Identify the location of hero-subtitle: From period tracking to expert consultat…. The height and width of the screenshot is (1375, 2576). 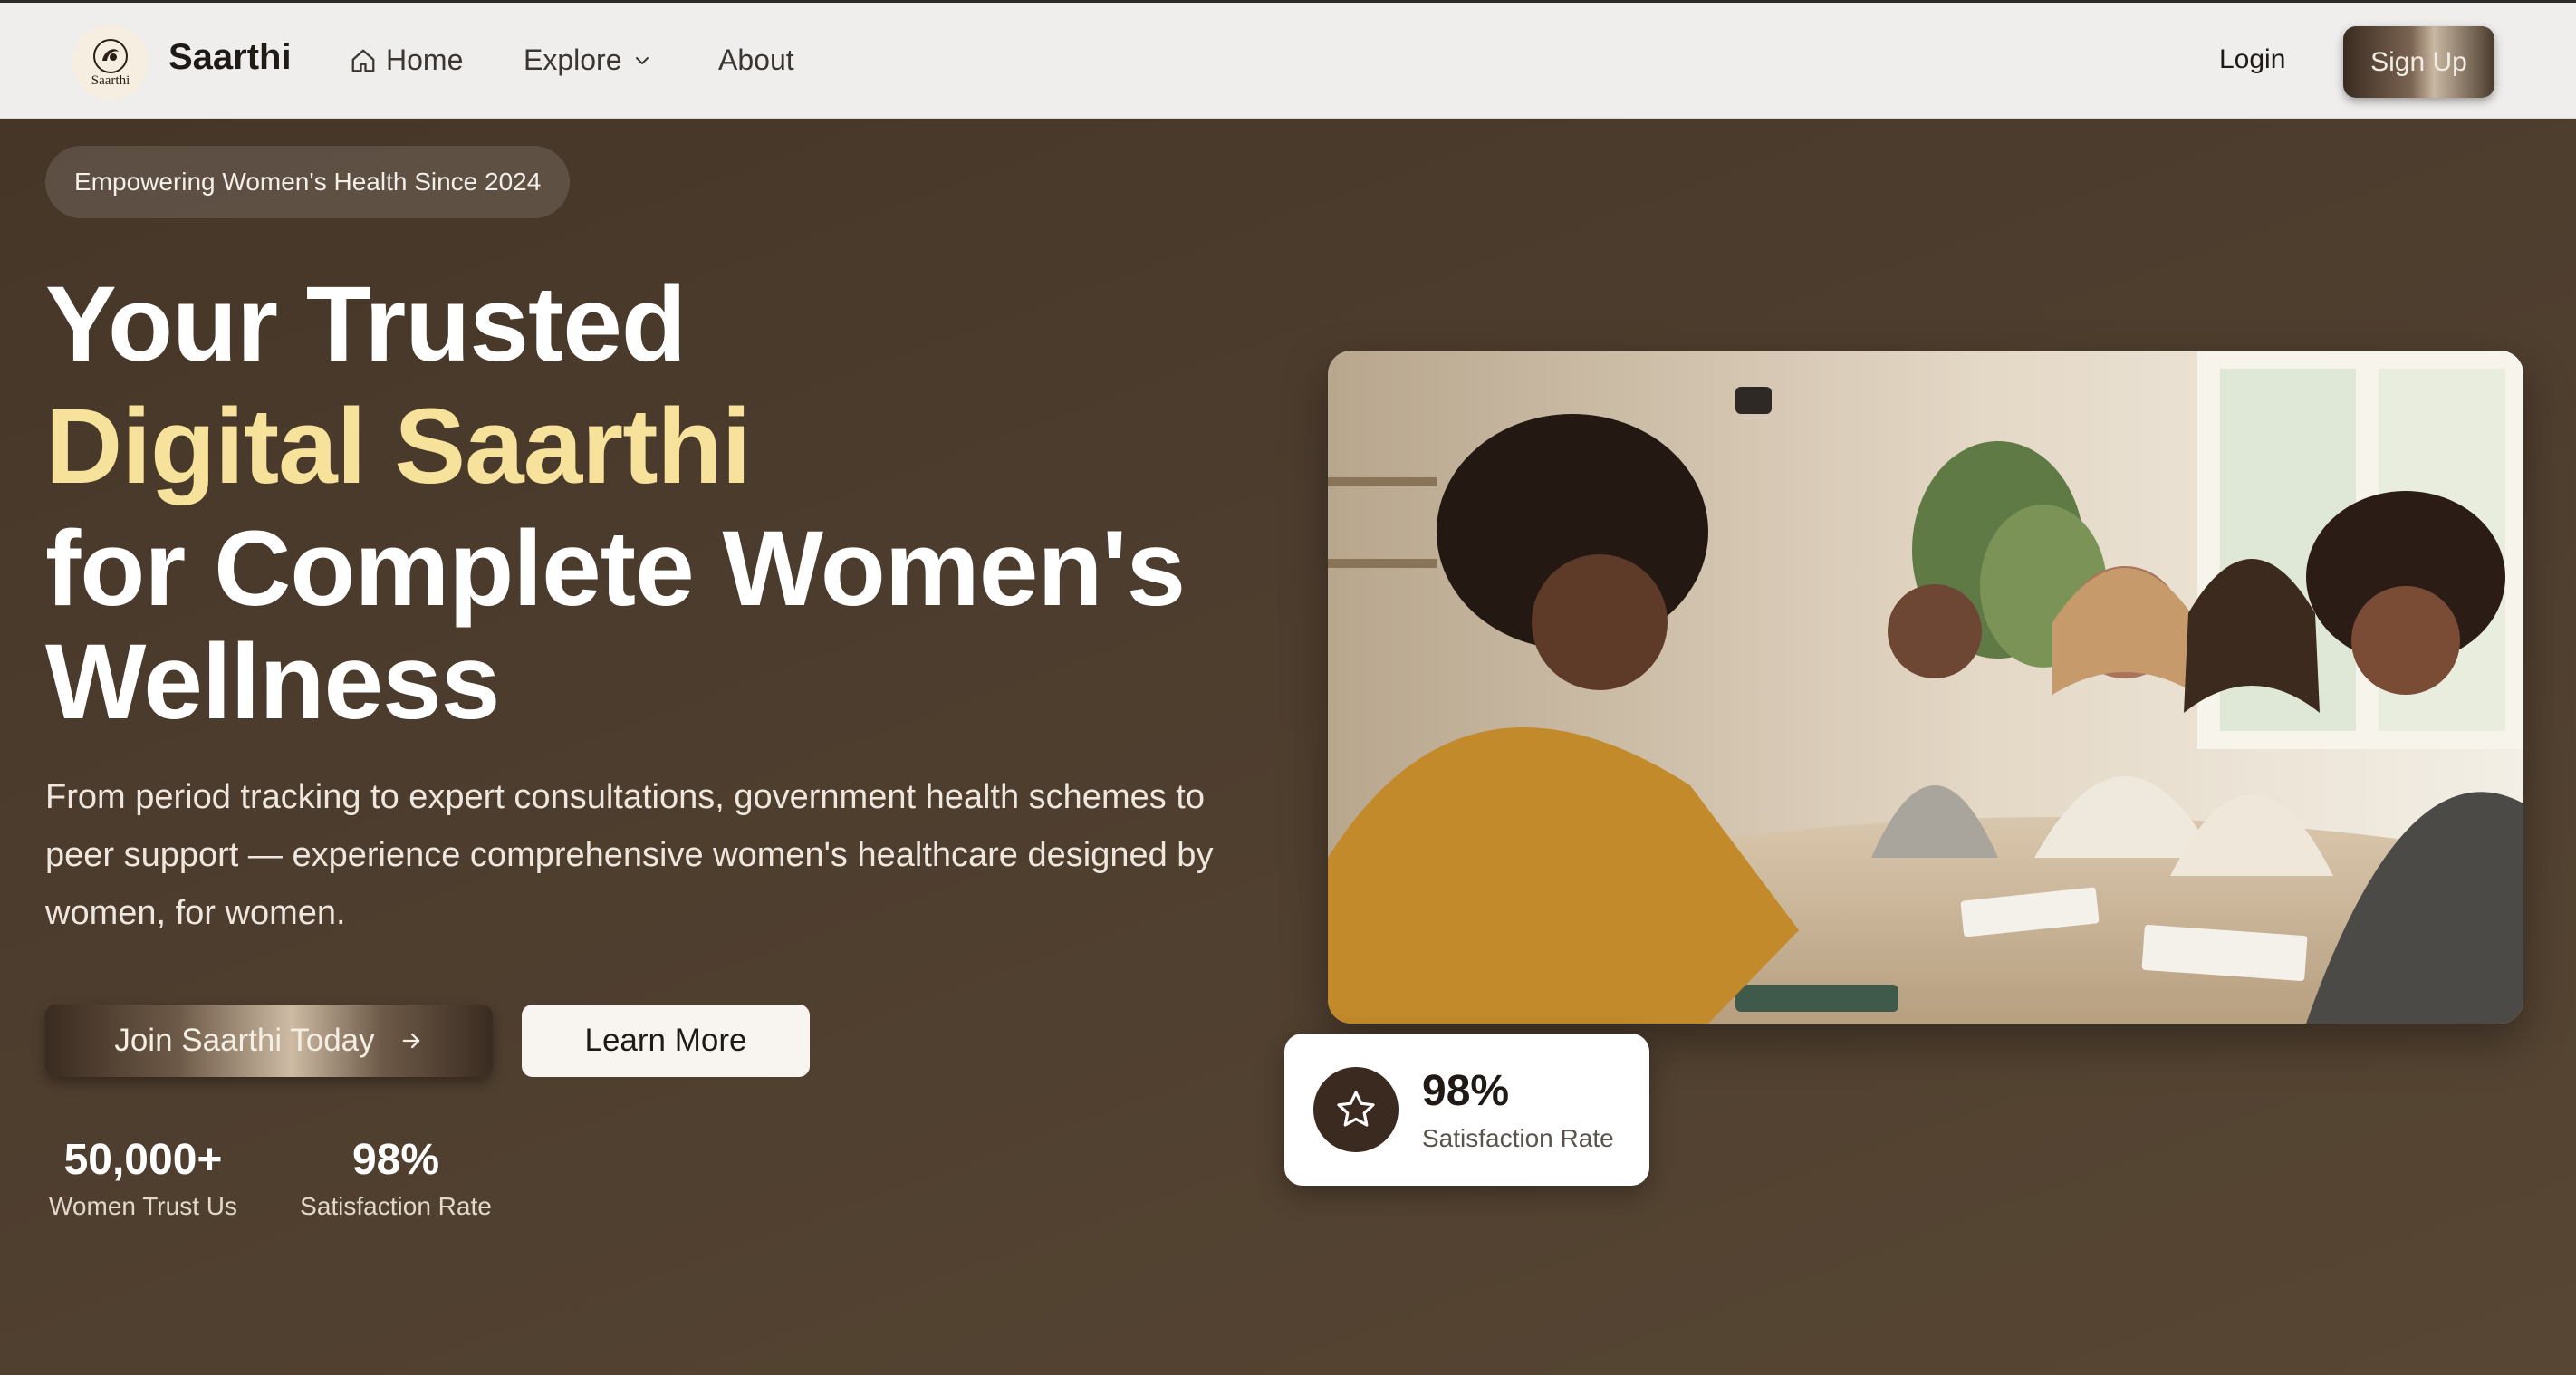
(629, 855).